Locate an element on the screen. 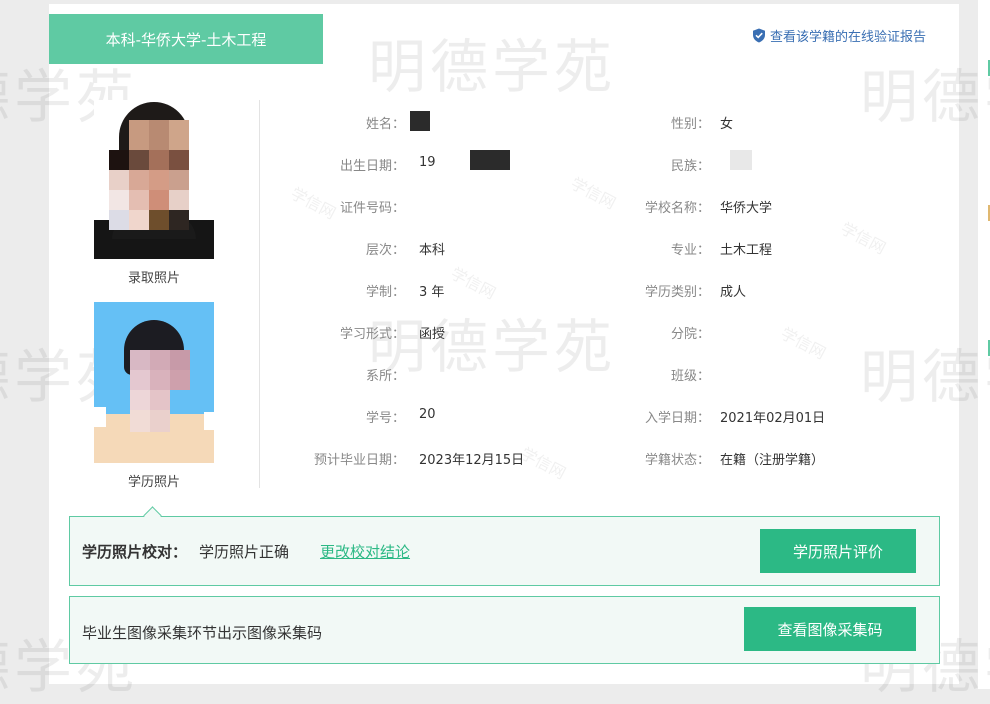  field-label-school: 学校名称： is located at coordinates (677, 208).